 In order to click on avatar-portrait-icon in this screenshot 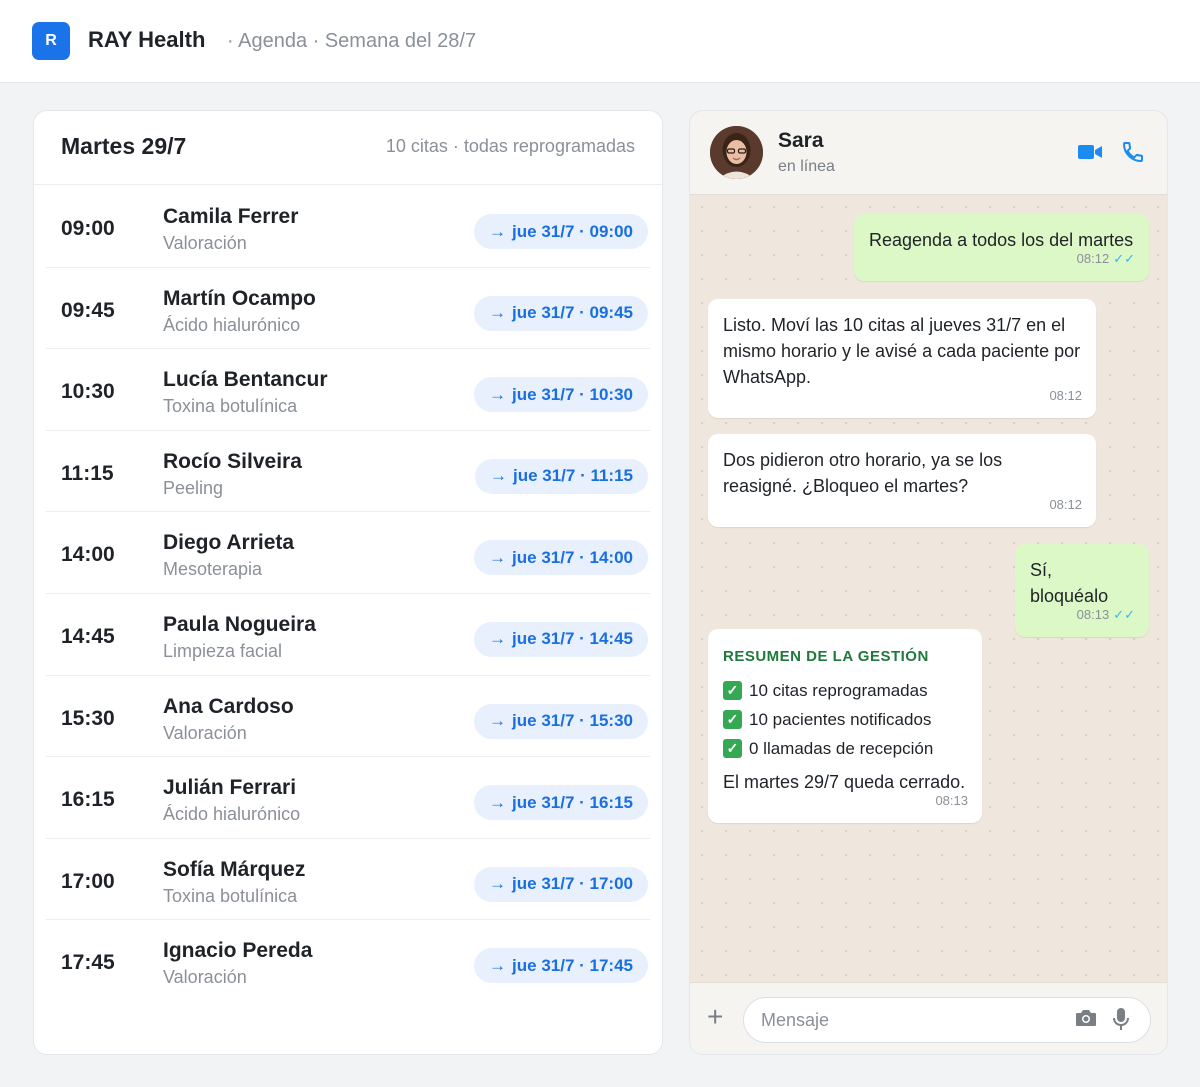, I will do `click(736, 152)`.